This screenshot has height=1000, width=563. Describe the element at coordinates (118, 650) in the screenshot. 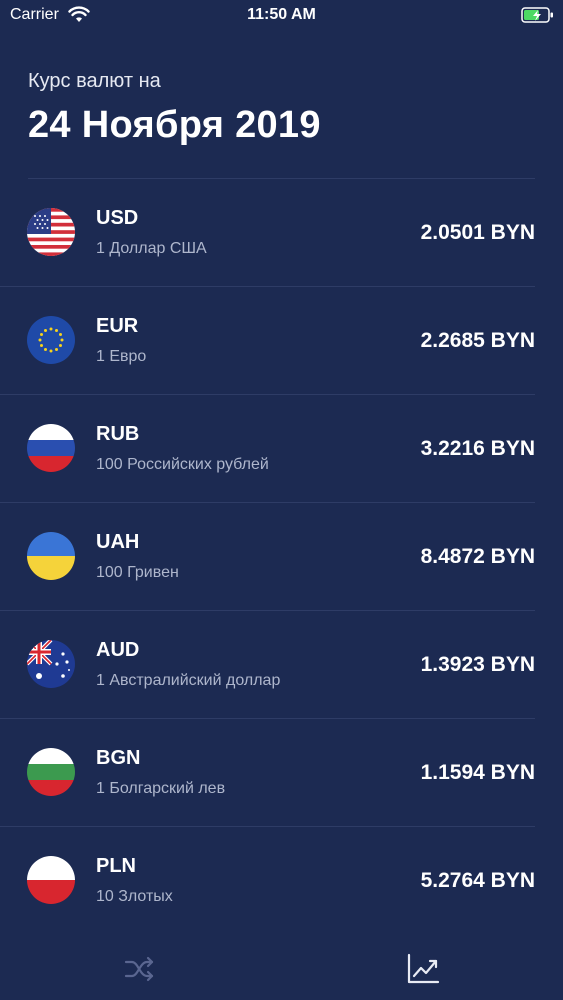

I see `currency-code: AUD` at that location.